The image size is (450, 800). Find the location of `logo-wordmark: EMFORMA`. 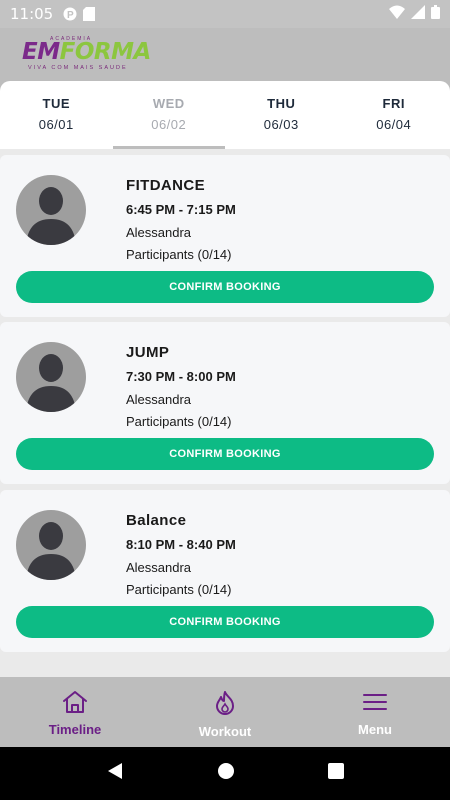

logo-wordmark: EMFORMA is located at coordinates (86, 52).